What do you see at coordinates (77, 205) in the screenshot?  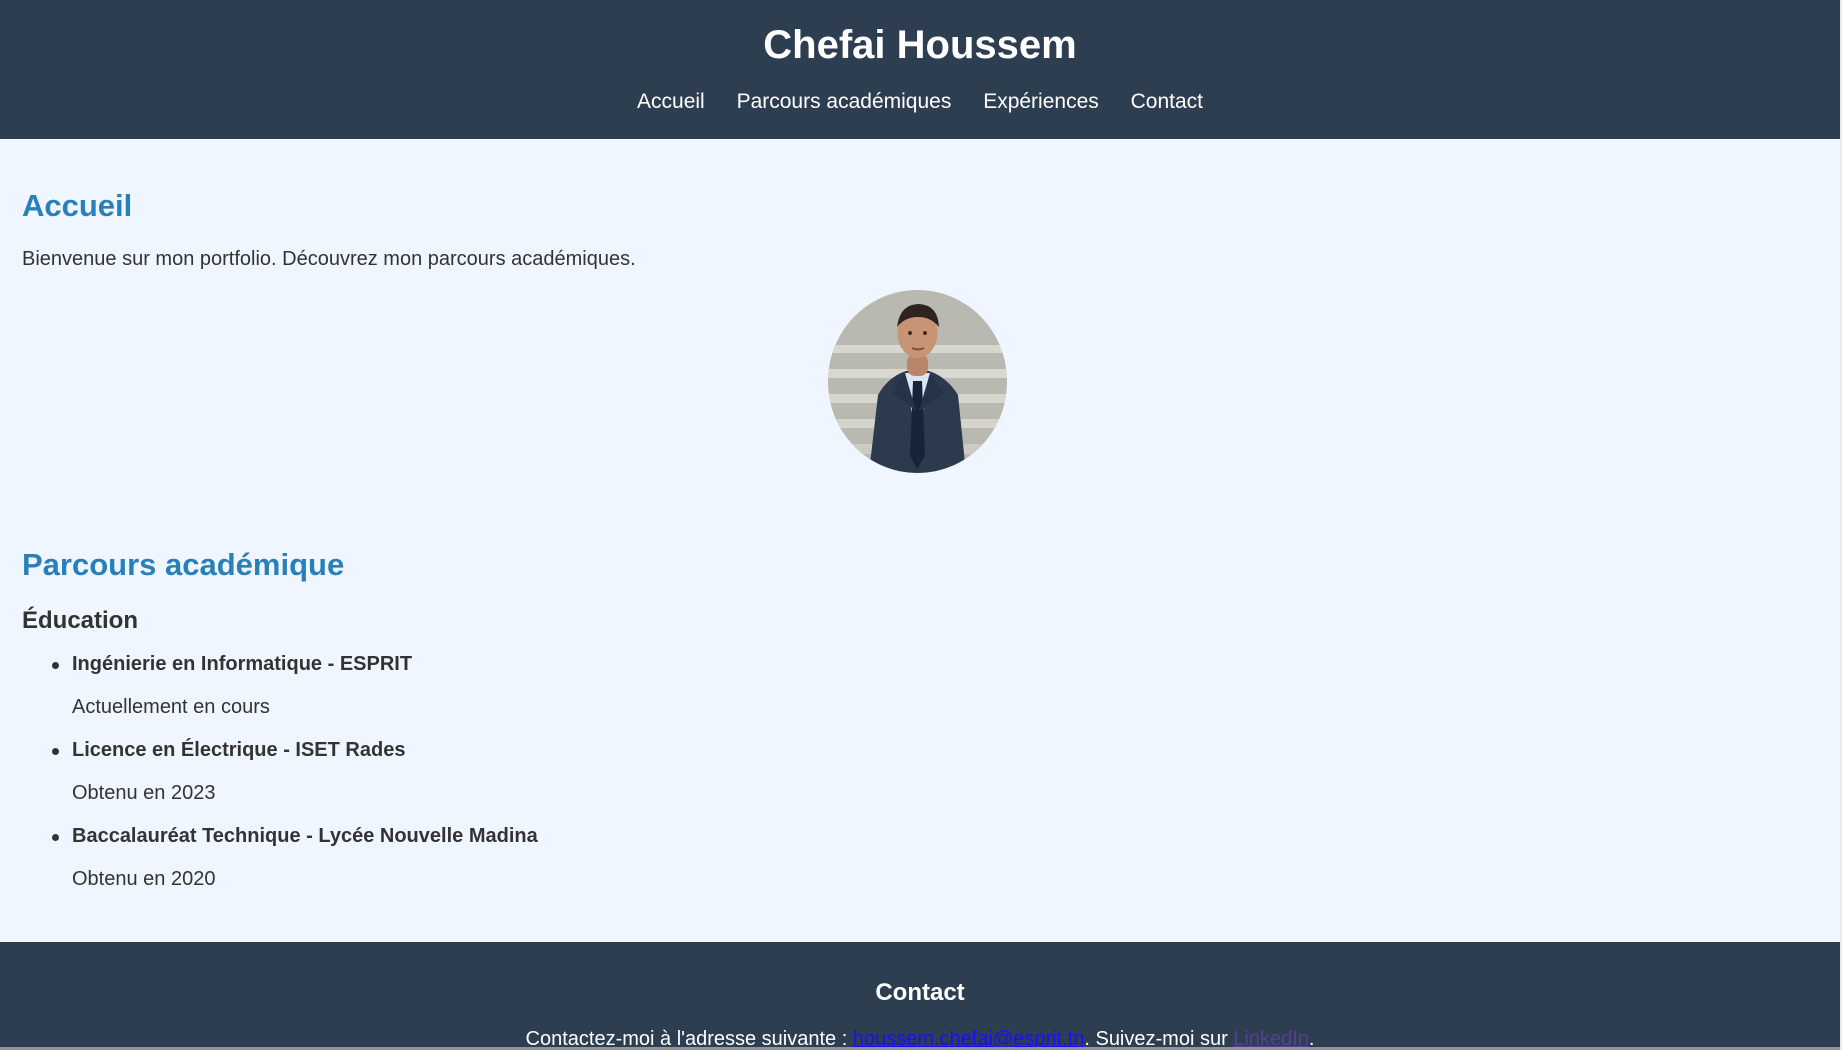 I see `home-heading: Accueil` at bounding box center [77, 205].